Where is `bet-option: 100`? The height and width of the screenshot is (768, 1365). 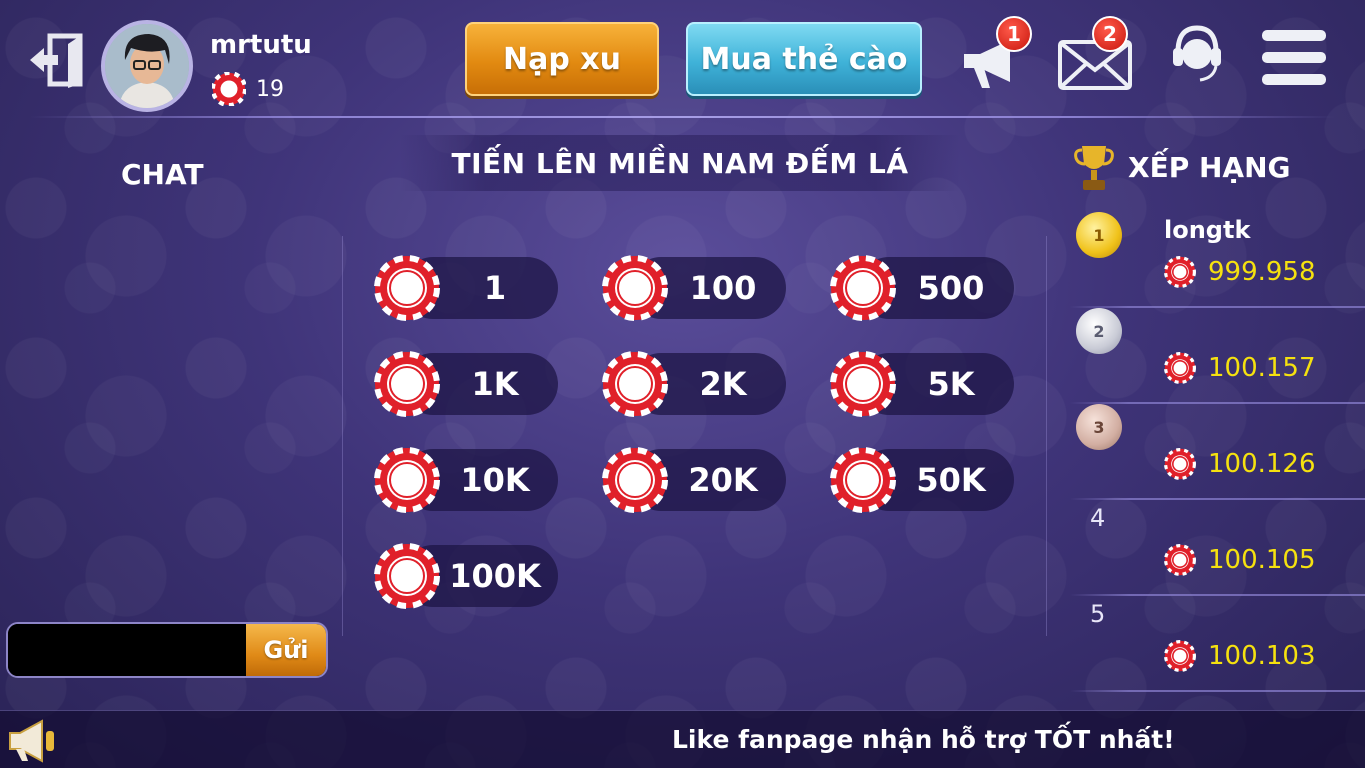 bet-option: 100 is located at coordinates (694, 288).